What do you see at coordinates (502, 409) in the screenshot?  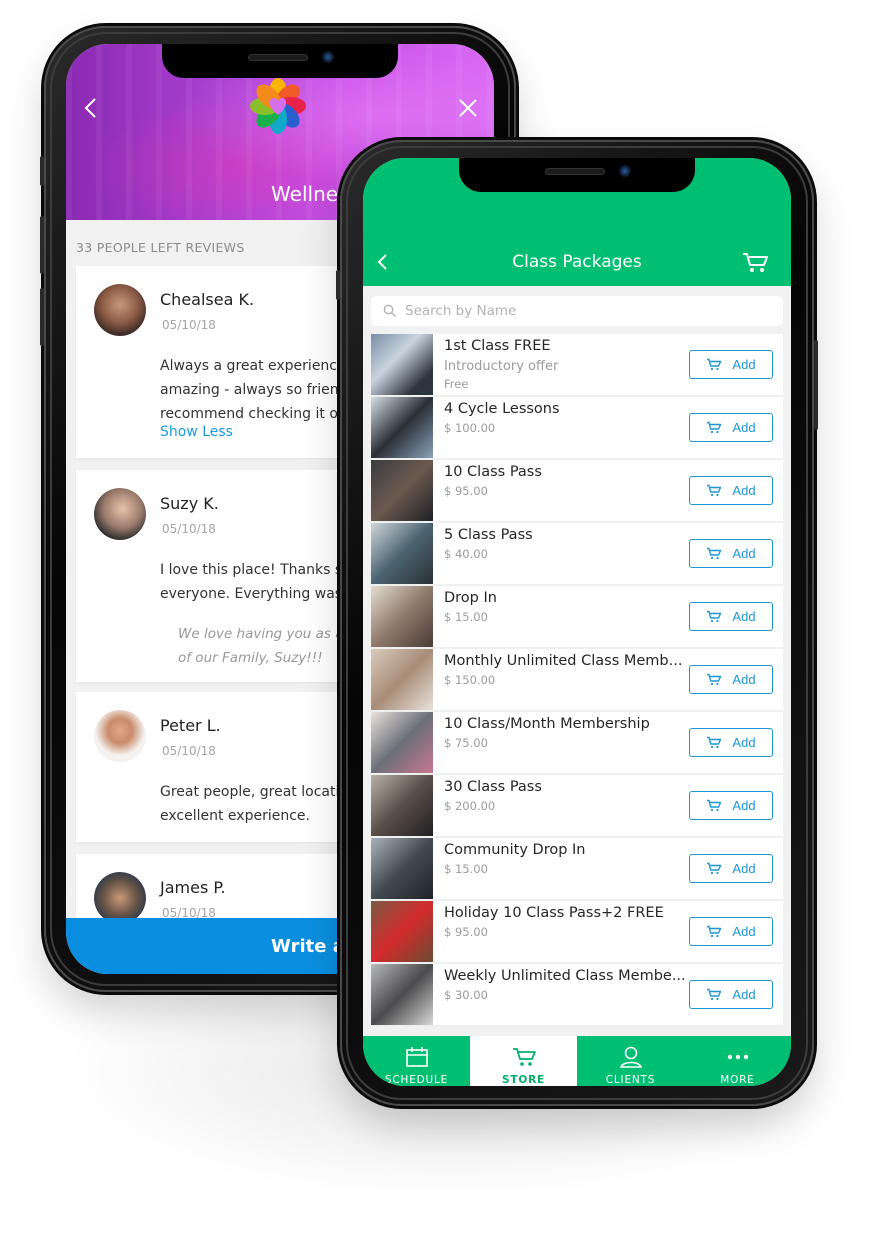 I see `package-name: 4 Cycle Lessons` at bounding box center [502, 409].